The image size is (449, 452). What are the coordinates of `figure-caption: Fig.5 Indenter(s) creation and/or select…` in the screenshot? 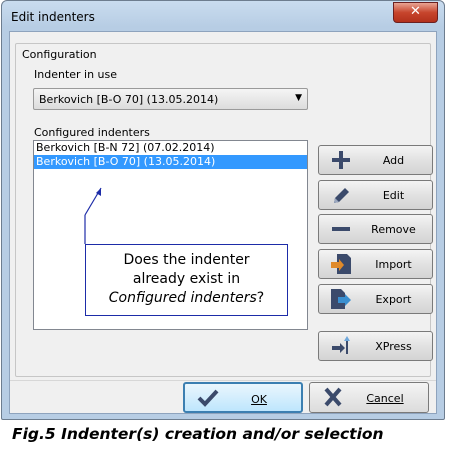 It's located at (198, 434).